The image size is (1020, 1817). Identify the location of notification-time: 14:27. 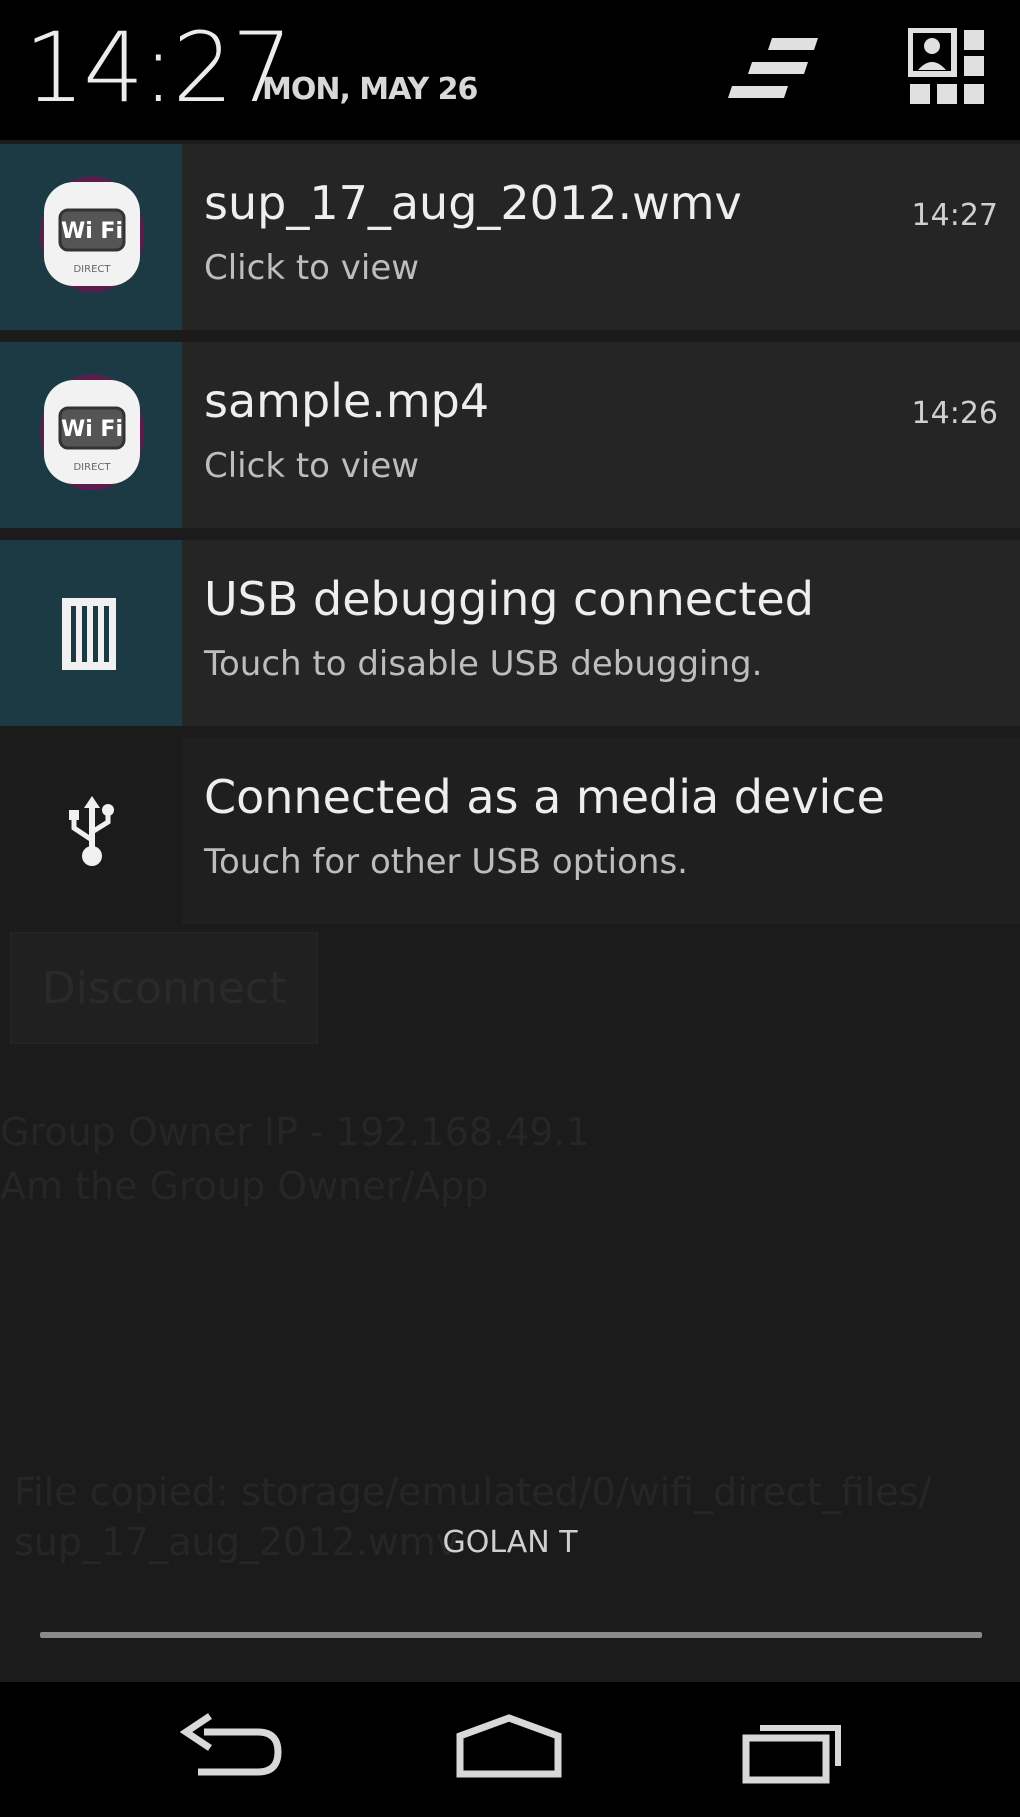
(954, 215).